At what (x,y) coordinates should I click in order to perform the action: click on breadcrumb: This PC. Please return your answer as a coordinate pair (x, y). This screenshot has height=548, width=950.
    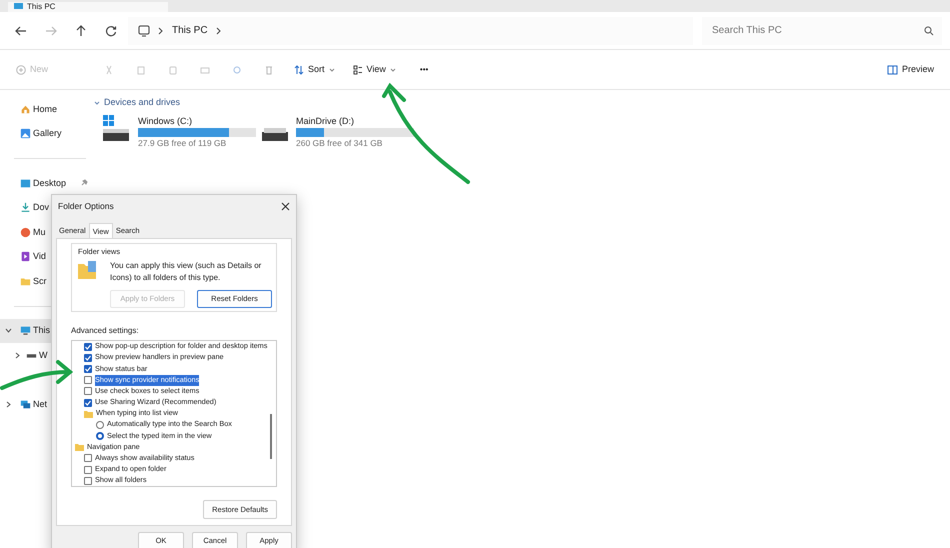
    Looking at the image, I should click on (190, 30).